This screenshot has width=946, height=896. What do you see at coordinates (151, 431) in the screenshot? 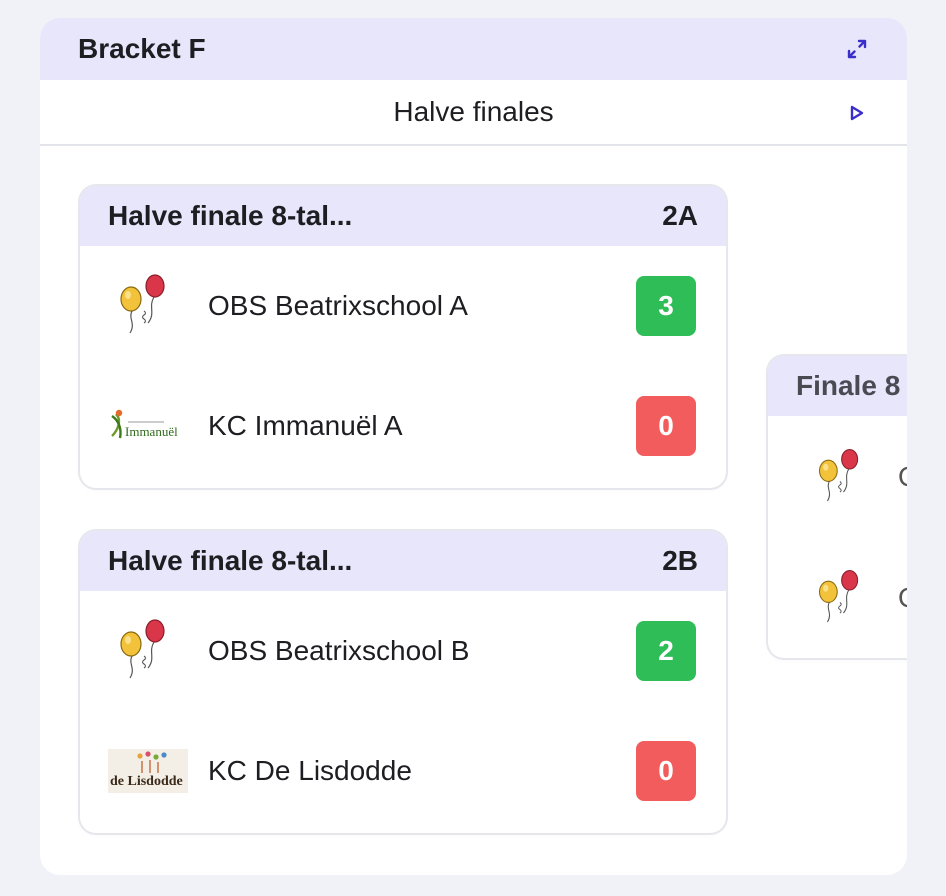
I see `immanuel-logo-text: Immanuël` at bounding box center [151, 431].